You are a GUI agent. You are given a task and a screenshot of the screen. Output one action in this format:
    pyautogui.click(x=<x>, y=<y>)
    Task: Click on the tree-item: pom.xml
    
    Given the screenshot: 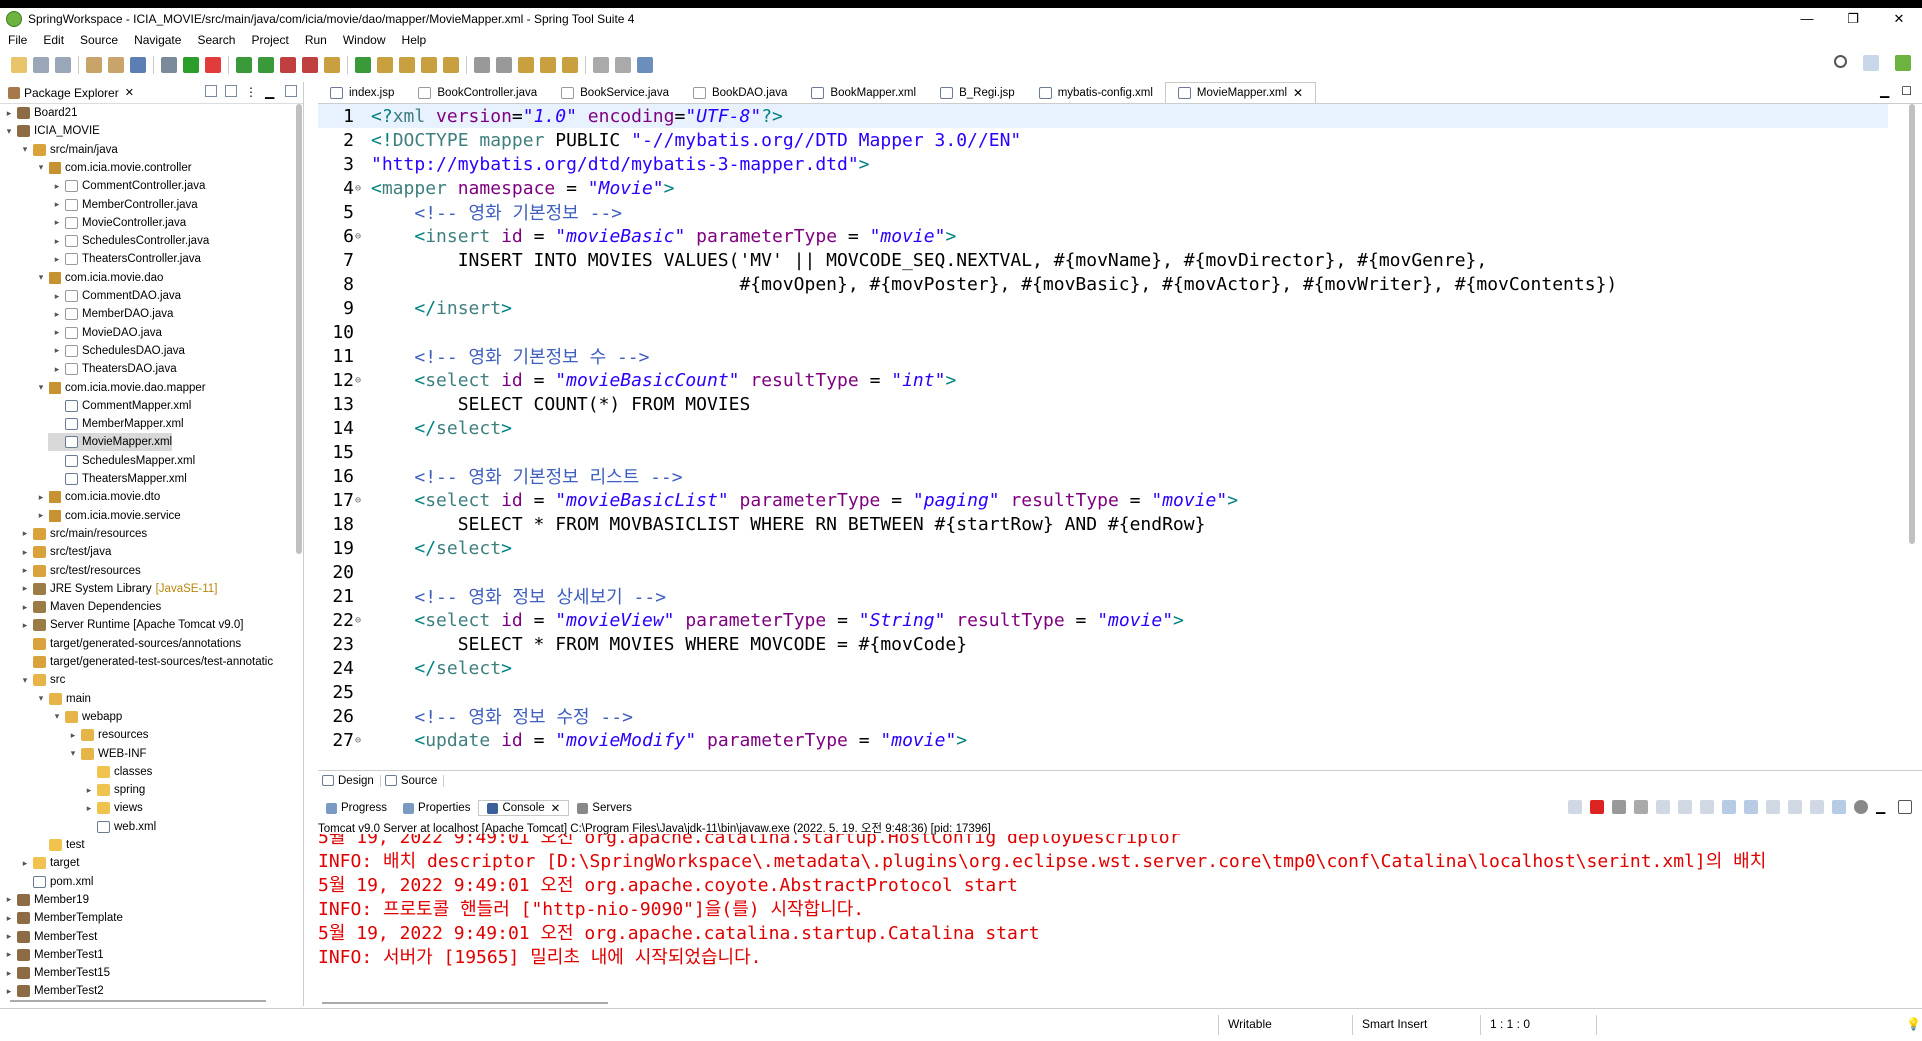 What is the action you would take?
    pyautogui.click(x=56, y=882)
    